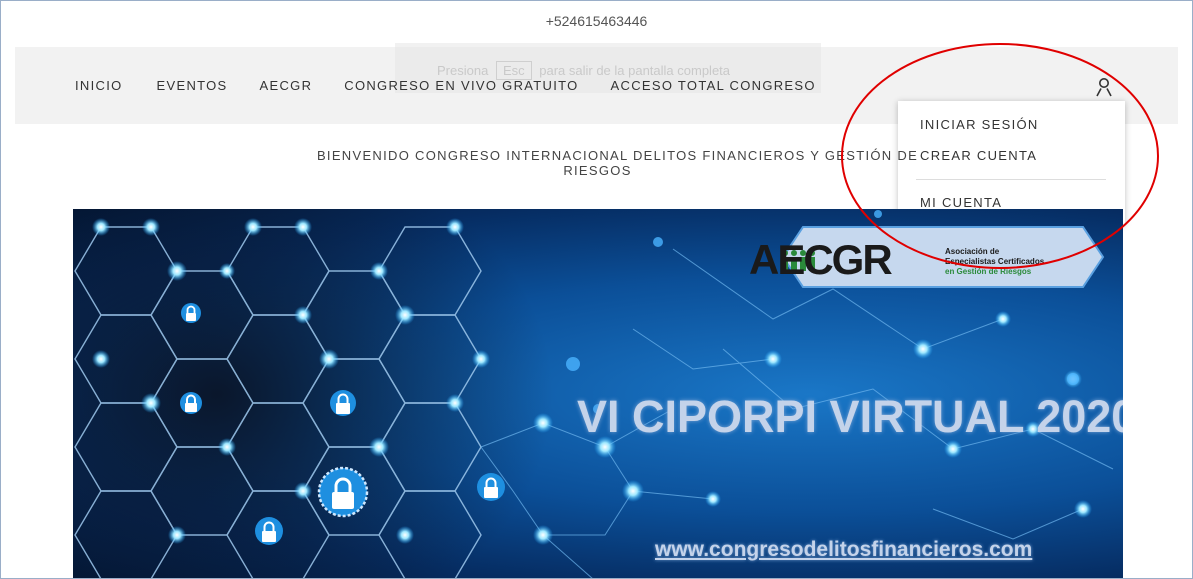  Describe the element at coordinates (713, 85) in the screenshot. I see `nav-item-acceso-total: ACCESO TOTAL CONGRESO` at that location.